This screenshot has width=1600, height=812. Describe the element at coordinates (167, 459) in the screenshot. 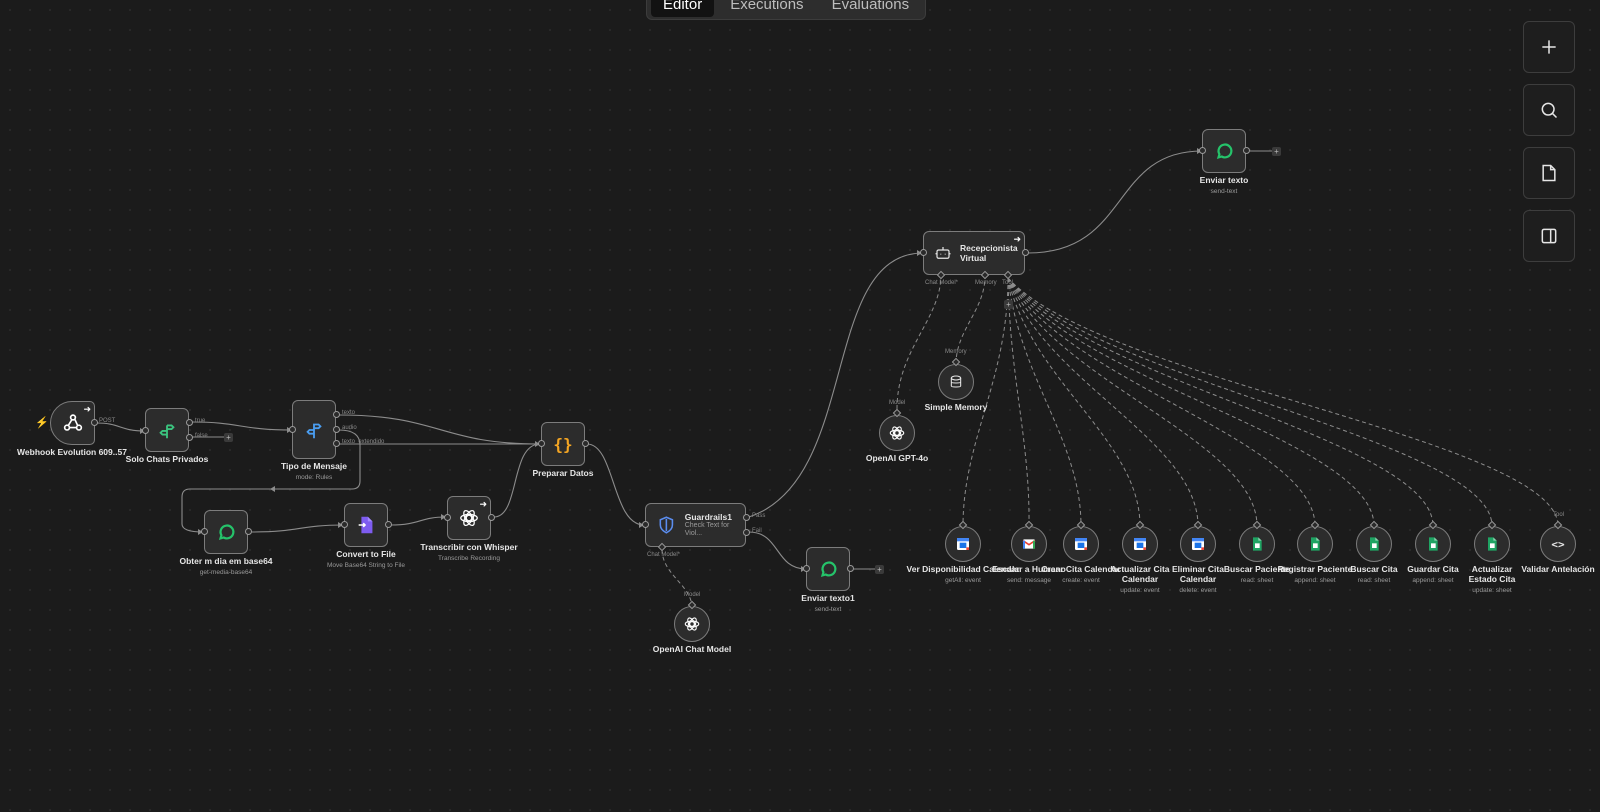

I see `node-label-solo: Solo Chats Privados` at that location.